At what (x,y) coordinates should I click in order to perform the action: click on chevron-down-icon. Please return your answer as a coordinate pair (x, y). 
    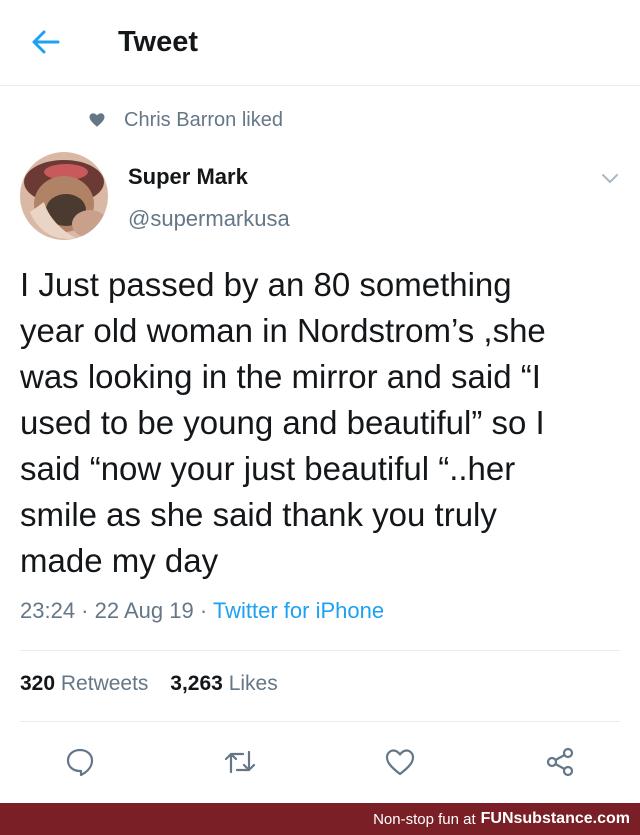
    Looking at the image, I should click on (610, 178).